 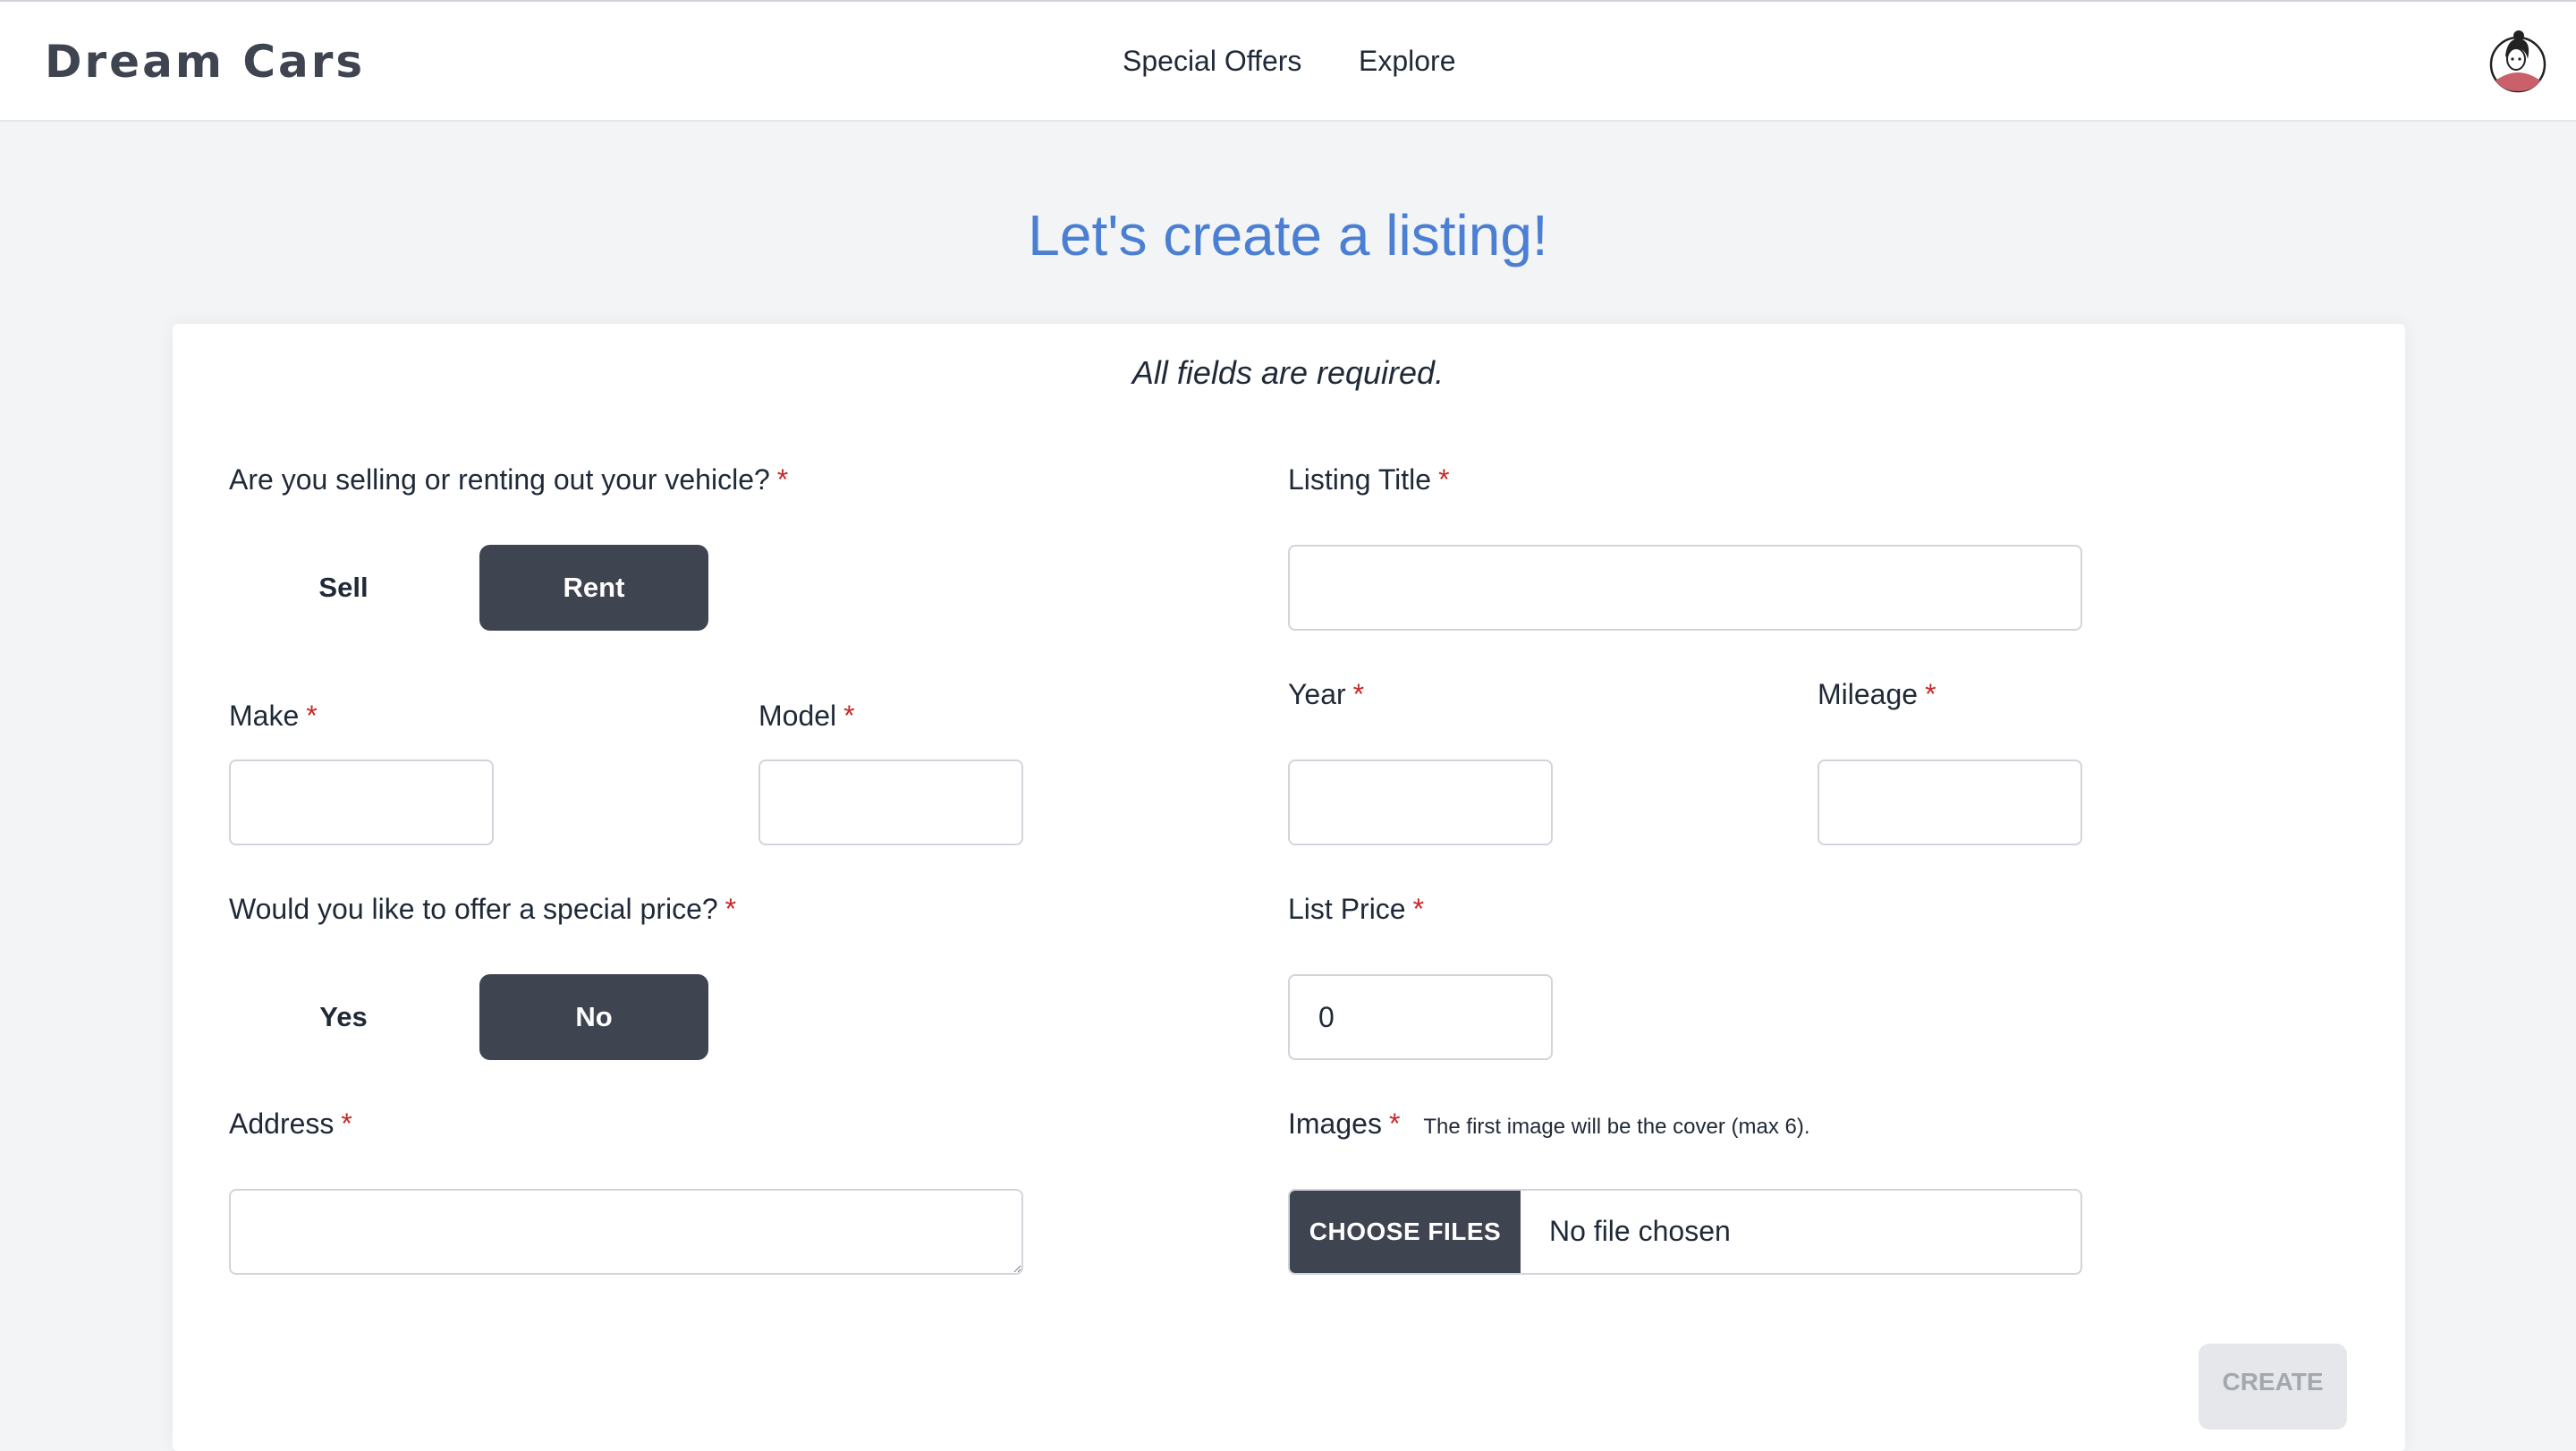 What do you see at coordinates (1685, 588) in the screenshot?
I see `listing-title-input` at bounding box center [1685, 588].